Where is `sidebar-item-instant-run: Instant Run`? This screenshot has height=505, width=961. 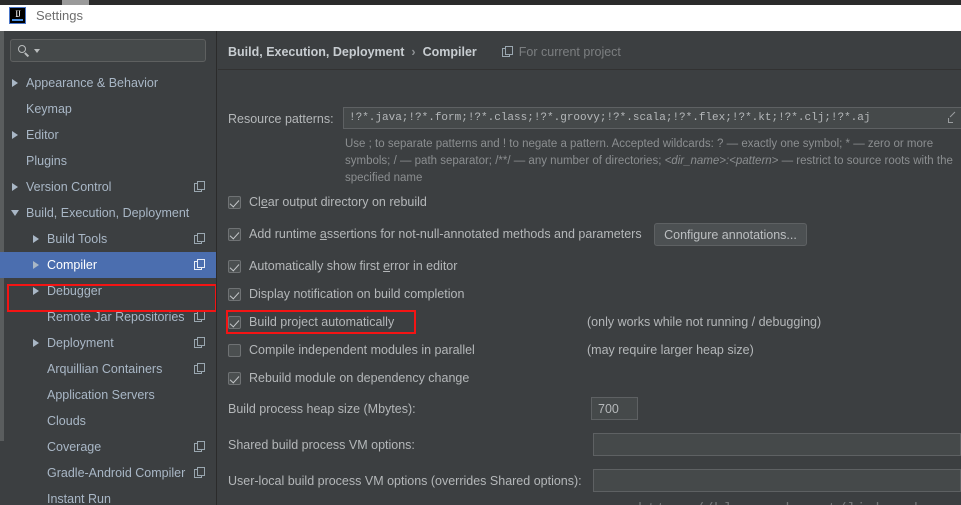
sidebar-item-instant-run: Instant Run is located at coordinates (108, 495).